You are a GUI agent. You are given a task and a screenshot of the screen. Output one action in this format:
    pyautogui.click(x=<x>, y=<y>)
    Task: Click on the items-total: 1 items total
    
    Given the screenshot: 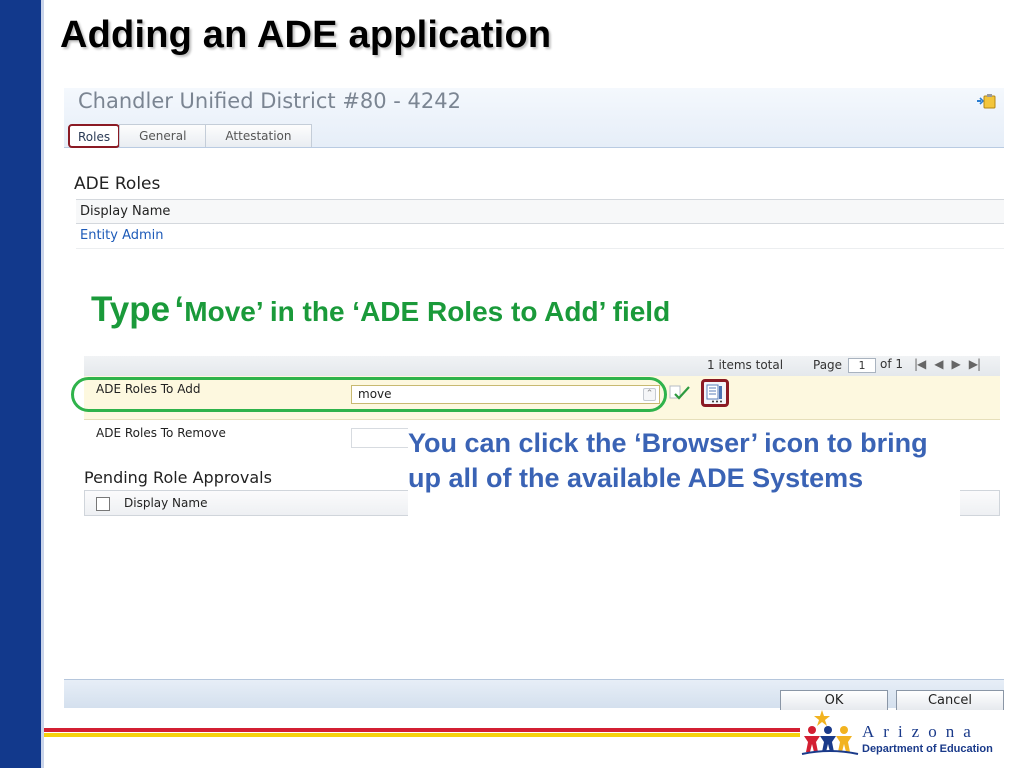 What is the action you would take?
    pyautogui.click(x=745, y=365)
    